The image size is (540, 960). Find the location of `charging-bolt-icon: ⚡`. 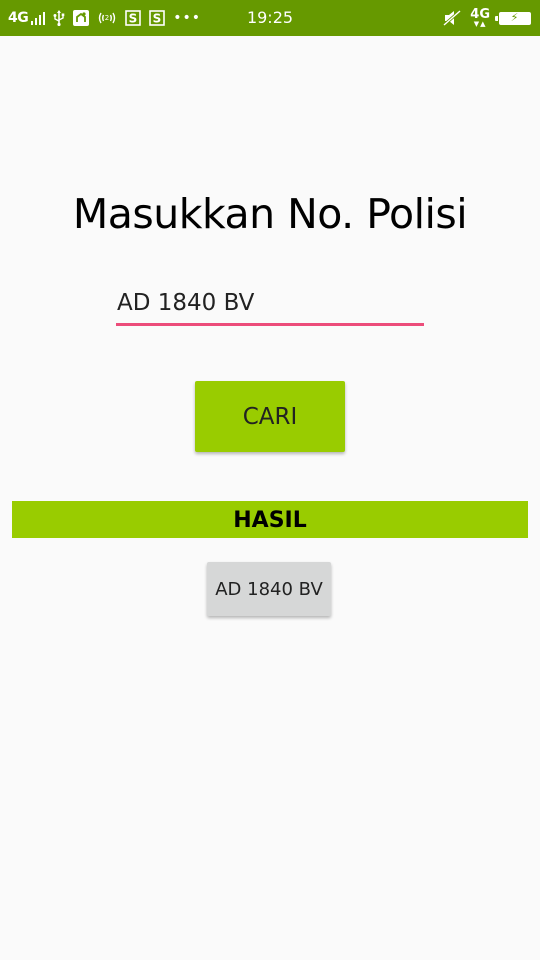

charging-bolt-icon: ⚡ is located at coordinates (514, 17).